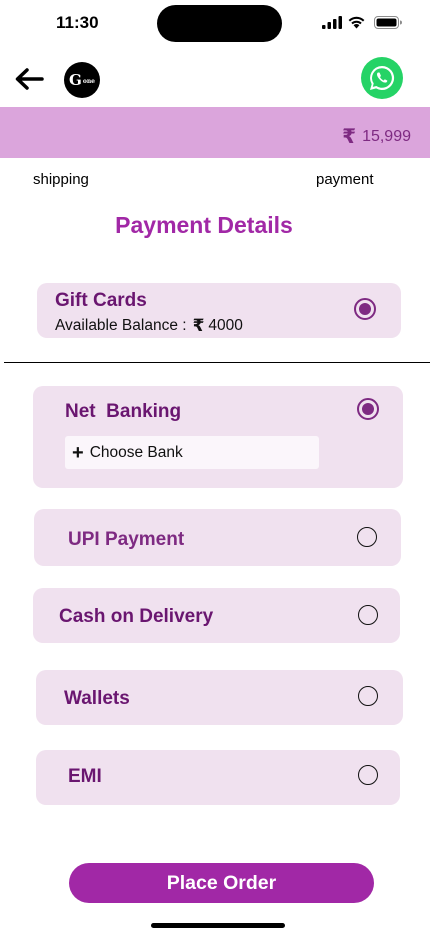 The image size is (430, 932). Describe the element at coordinates (219, 23) in the screenshot. I see `dynamic-island` at that location.